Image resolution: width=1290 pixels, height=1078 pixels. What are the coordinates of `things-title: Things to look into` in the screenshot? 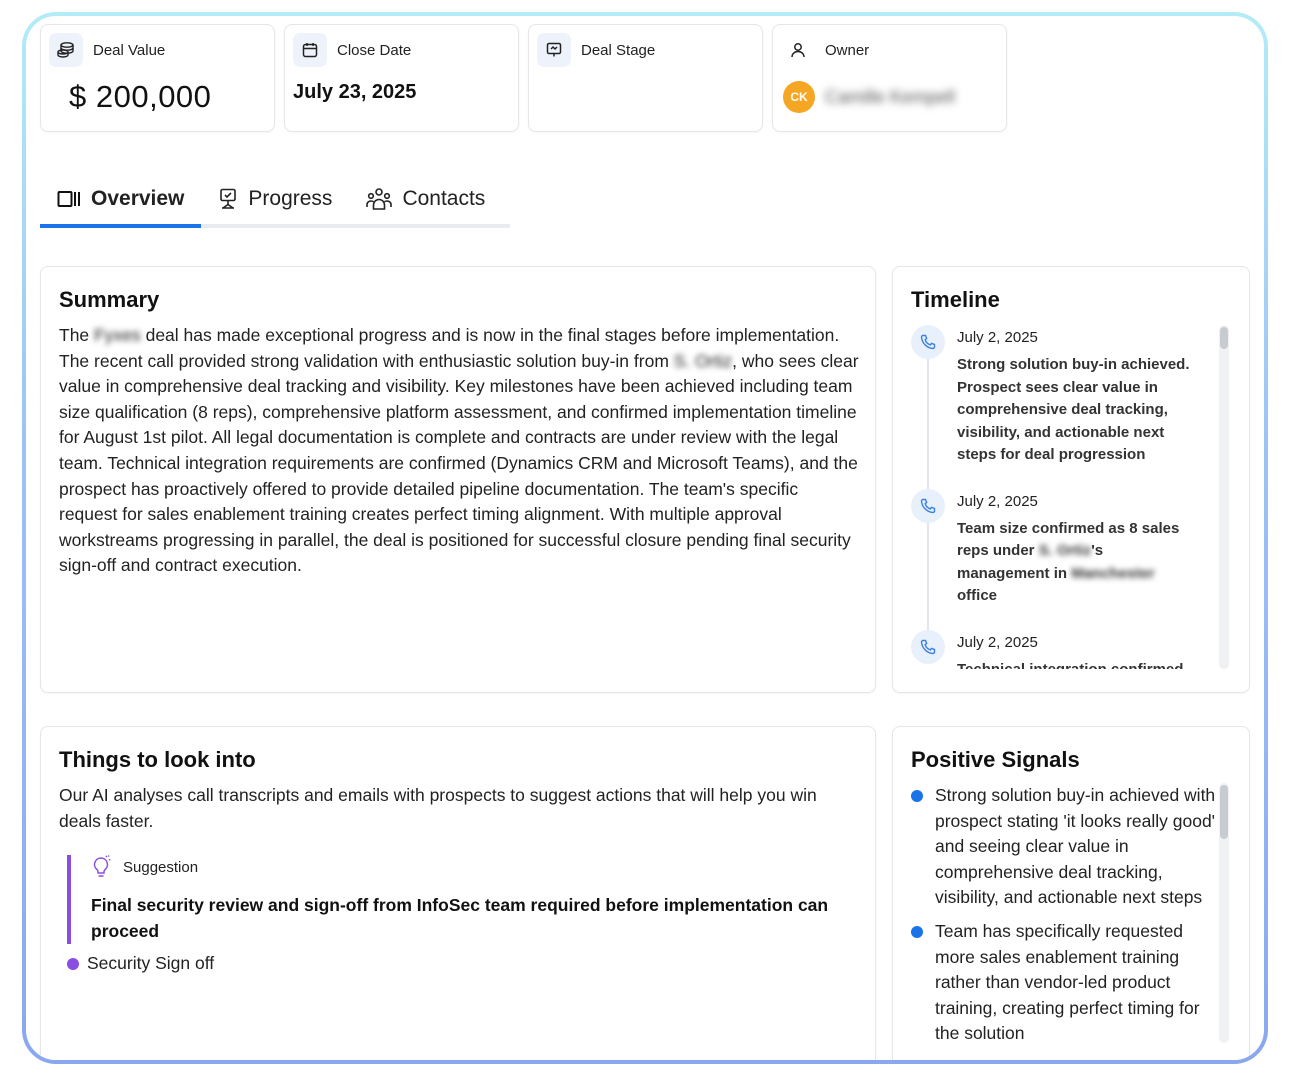 It's located at (157, 759).